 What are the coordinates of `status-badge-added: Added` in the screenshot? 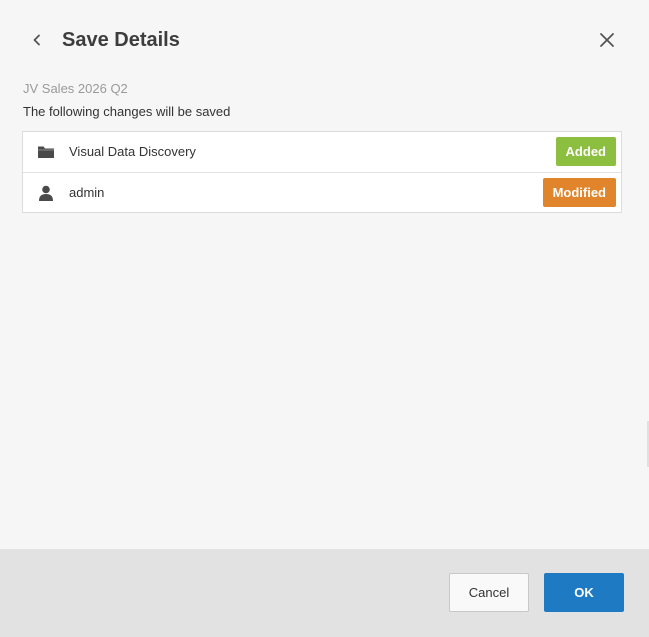 It's located at (585, 151).